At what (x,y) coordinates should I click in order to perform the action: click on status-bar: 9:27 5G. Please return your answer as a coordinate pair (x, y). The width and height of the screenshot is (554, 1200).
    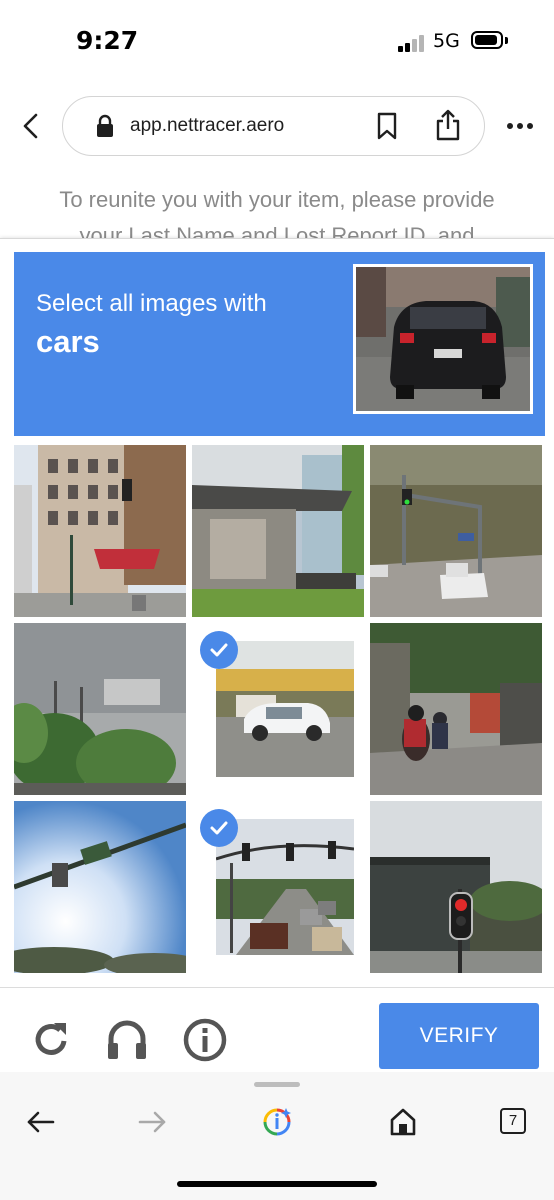
    Looking at the image, I should click on (277, 43).